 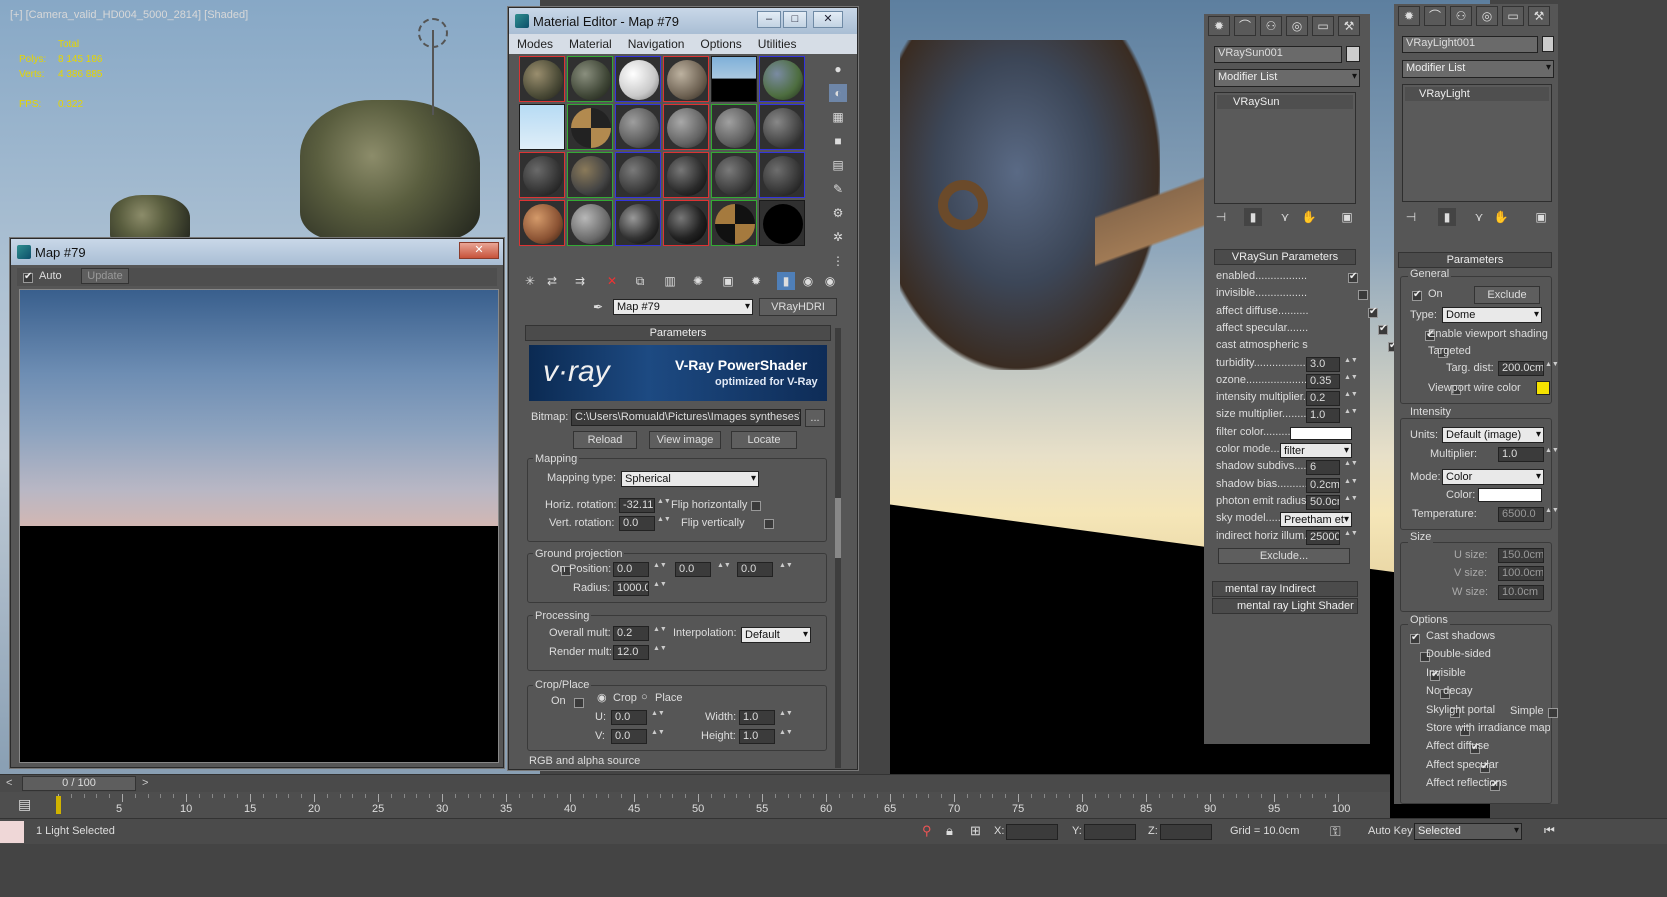 I want to click on menu-modes: Modes, so click(x=535, y=44).